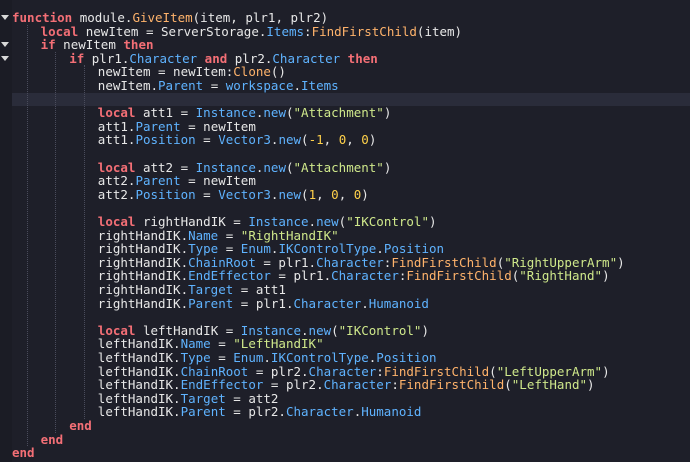 The height and width of the screenshot is (462, 690). Describe the element at coordinates (259, 85) in the screenshot. I see `property-token: workspace` at that location.